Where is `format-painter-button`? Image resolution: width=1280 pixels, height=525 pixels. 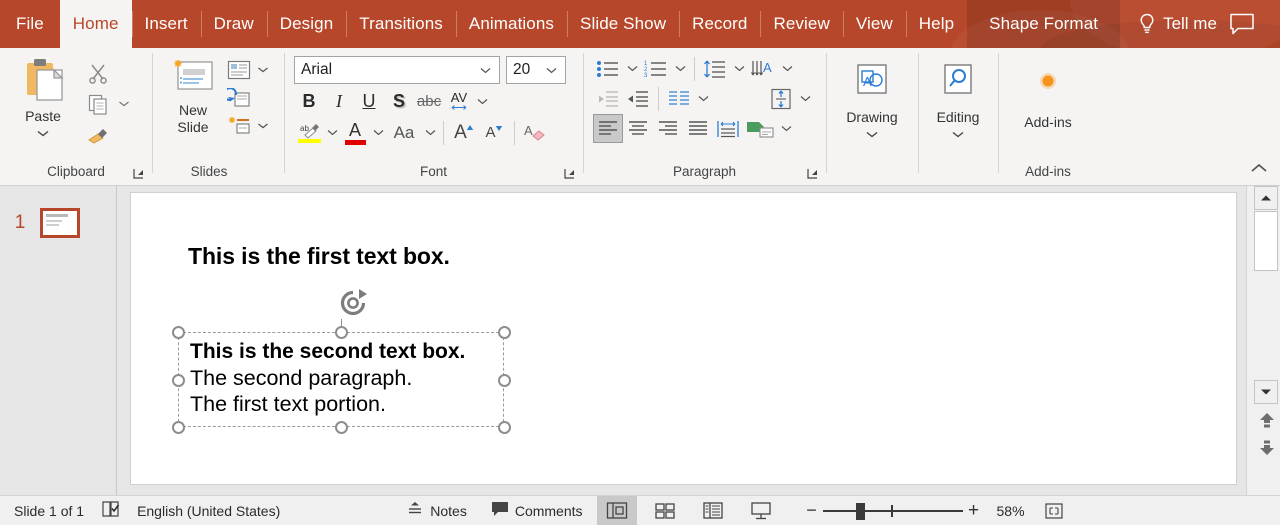
format-painter-button is located at coordinates (98, 135).